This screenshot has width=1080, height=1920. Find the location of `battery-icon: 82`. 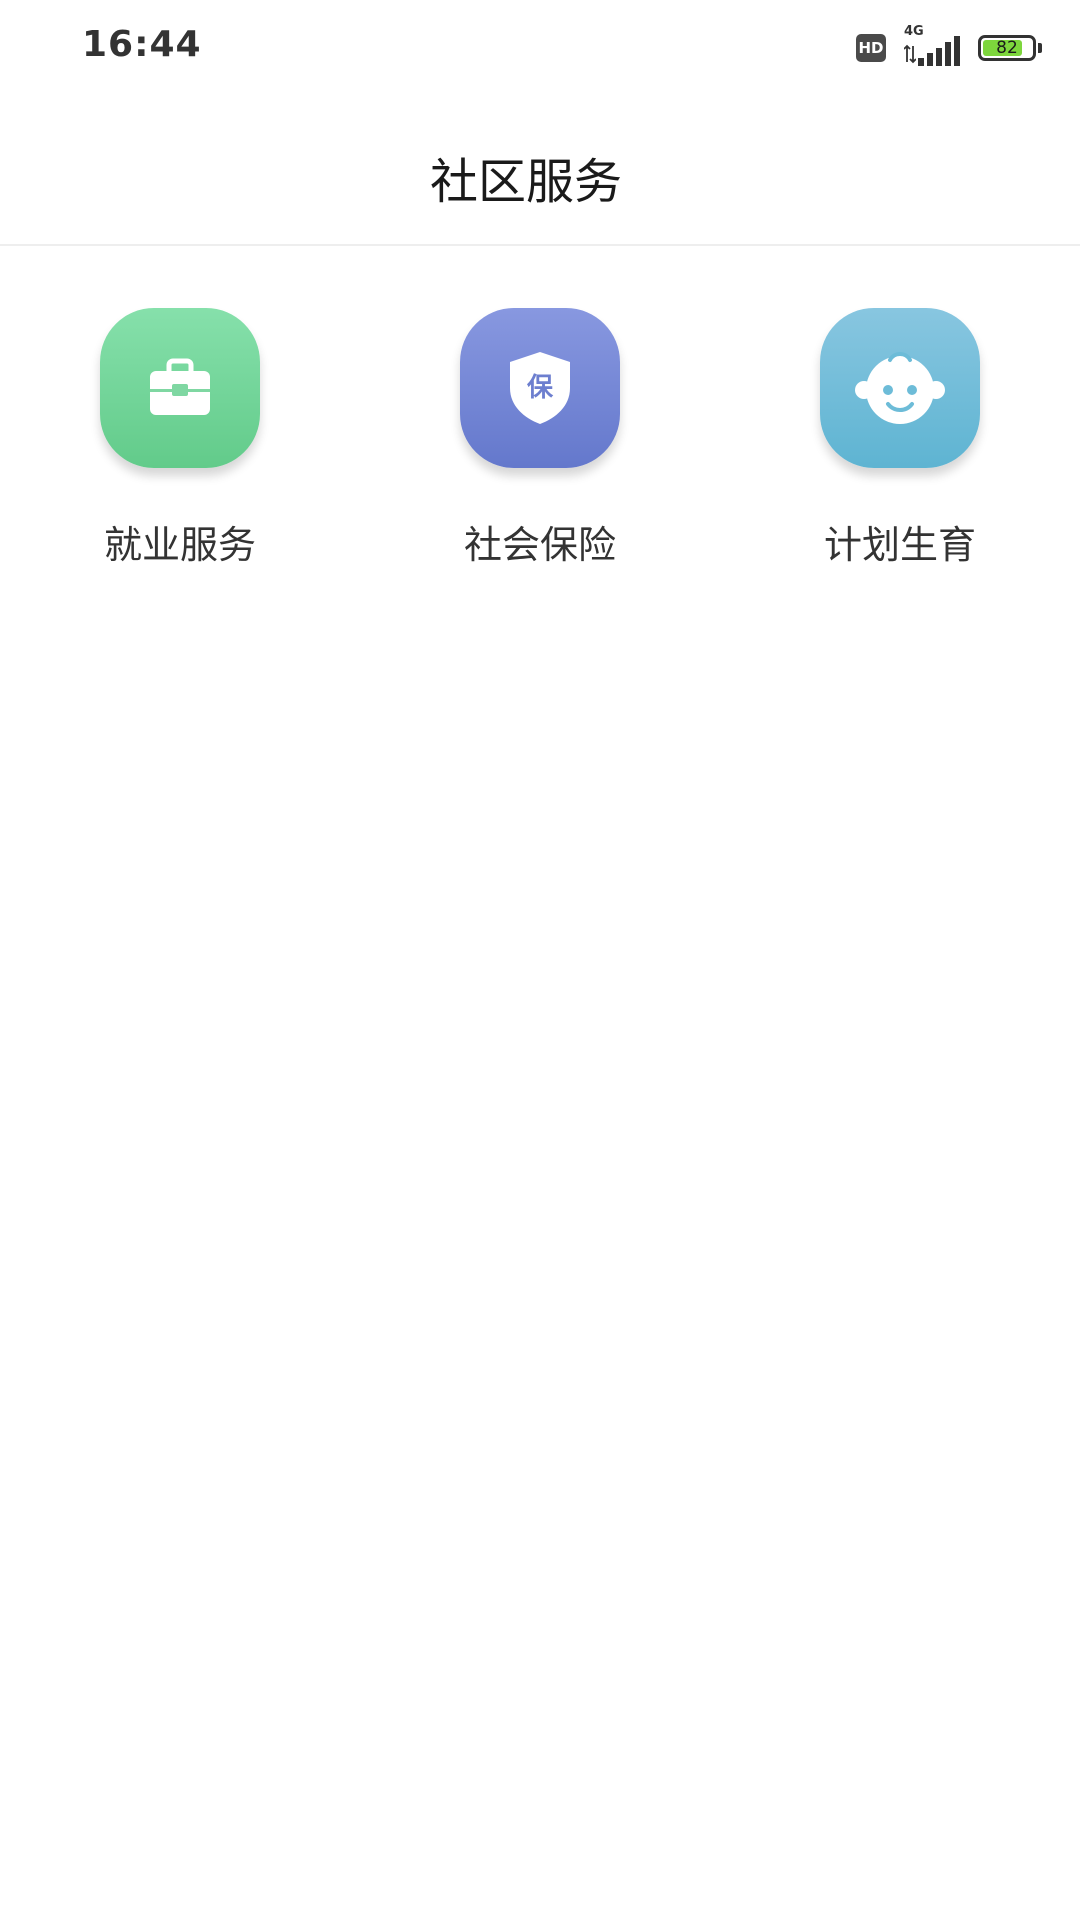

battery-icon: 82 is located at coordinates (1007, 48).